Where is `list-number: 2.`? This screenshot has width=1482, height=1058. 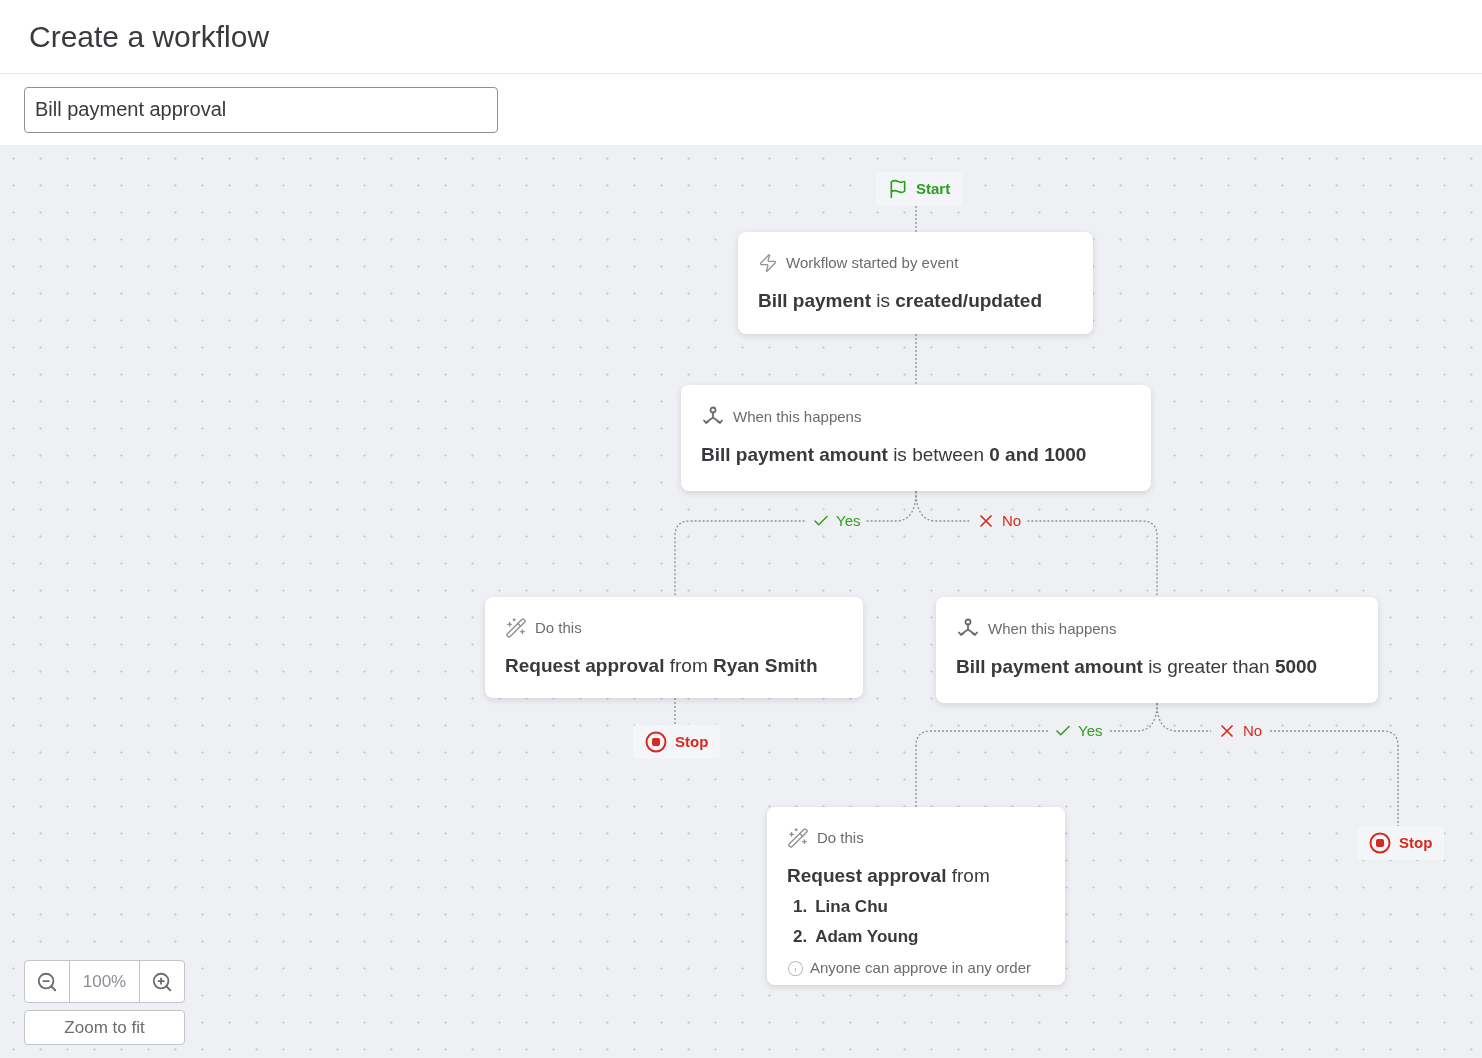 list-number: 2. is located at coordinates (800, 936).